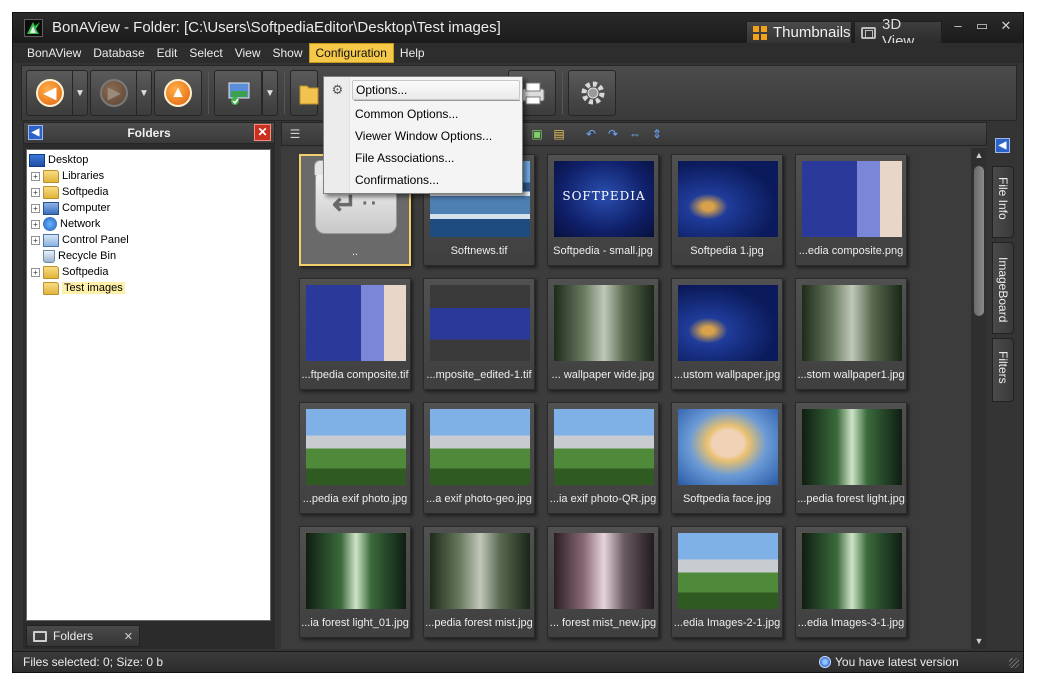  I want to click on image-thumbnail: ...edia composite.png, so click(851, 210).